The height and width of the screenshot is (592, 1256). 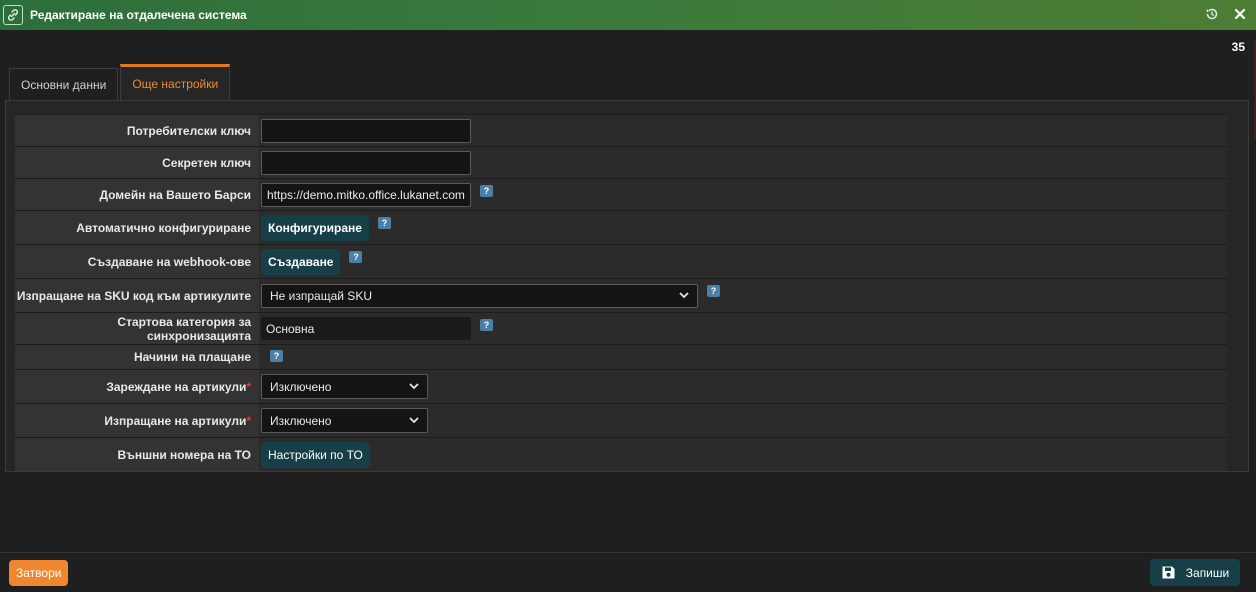 I want to click on store-settings-button: Настройки по ТО, so click(x=315, y=454).